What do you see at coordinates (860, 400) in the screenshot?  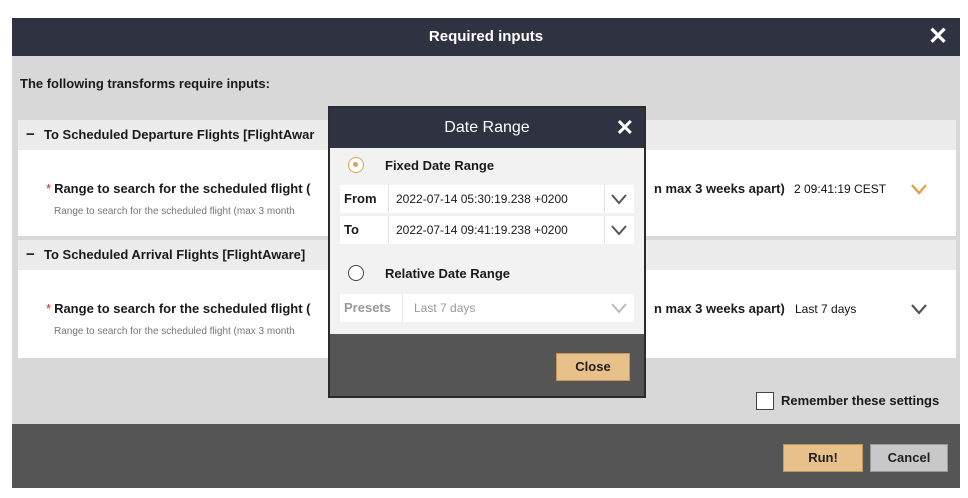 I see `remember-label: Remember these settings` at bounding box center [860, 400].